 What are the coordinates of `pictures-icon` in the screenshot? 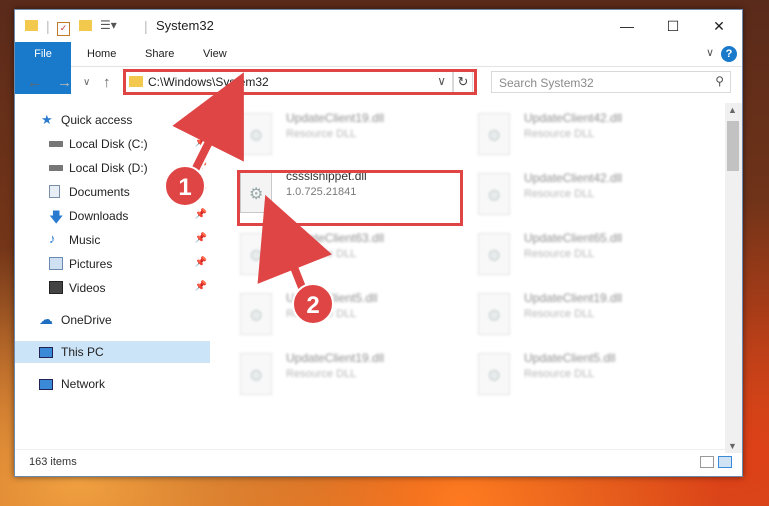 It's located at (56, 263).